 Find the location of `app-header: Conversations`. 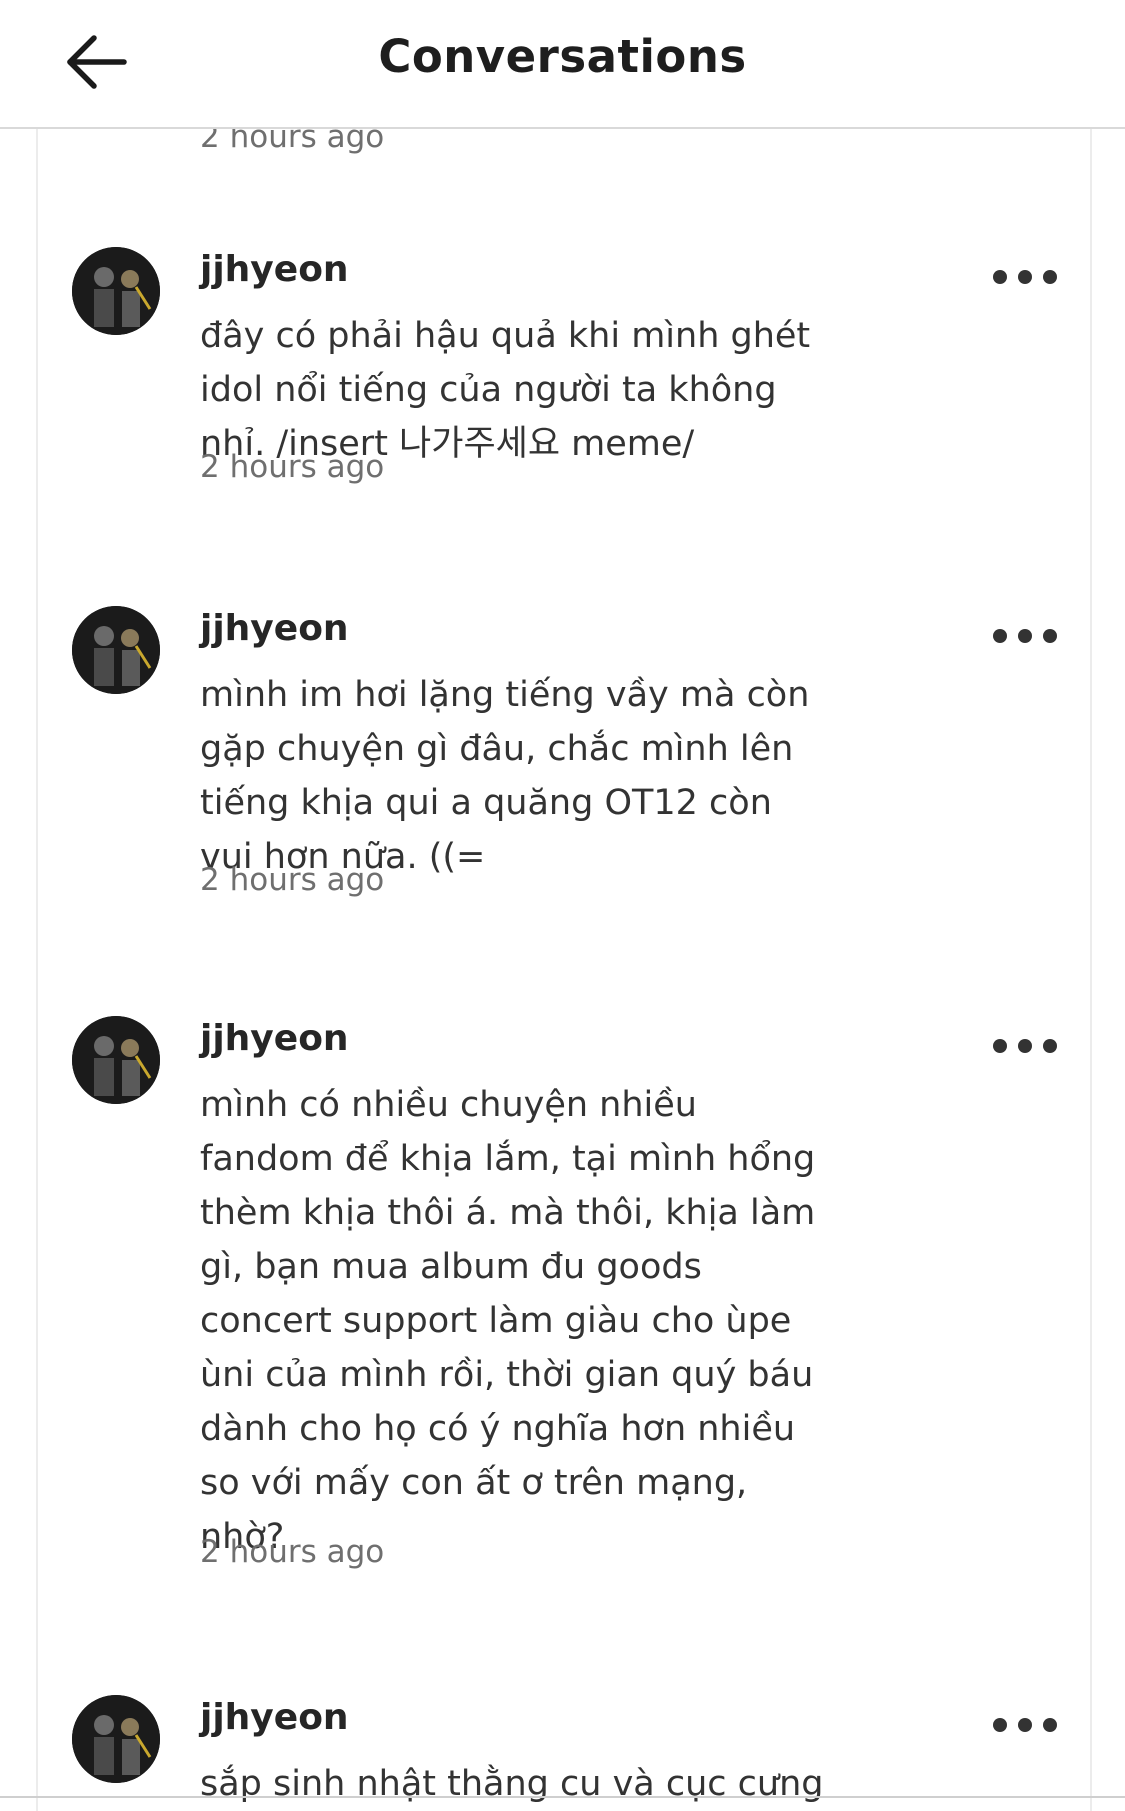

app-header: Conversations is located at coordinates (562, 64).